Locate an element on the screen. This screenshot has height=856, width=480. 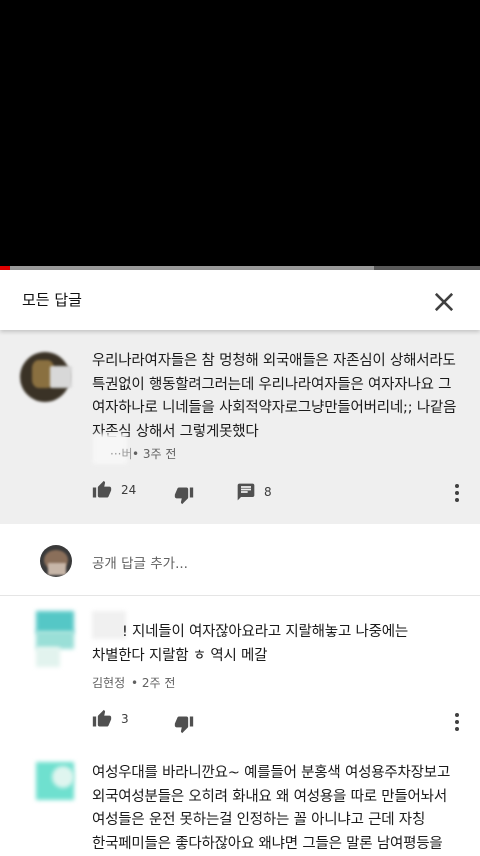
comment-line: 자존심 상해서 그렇게못했다 is located at coordinates (279, 433).